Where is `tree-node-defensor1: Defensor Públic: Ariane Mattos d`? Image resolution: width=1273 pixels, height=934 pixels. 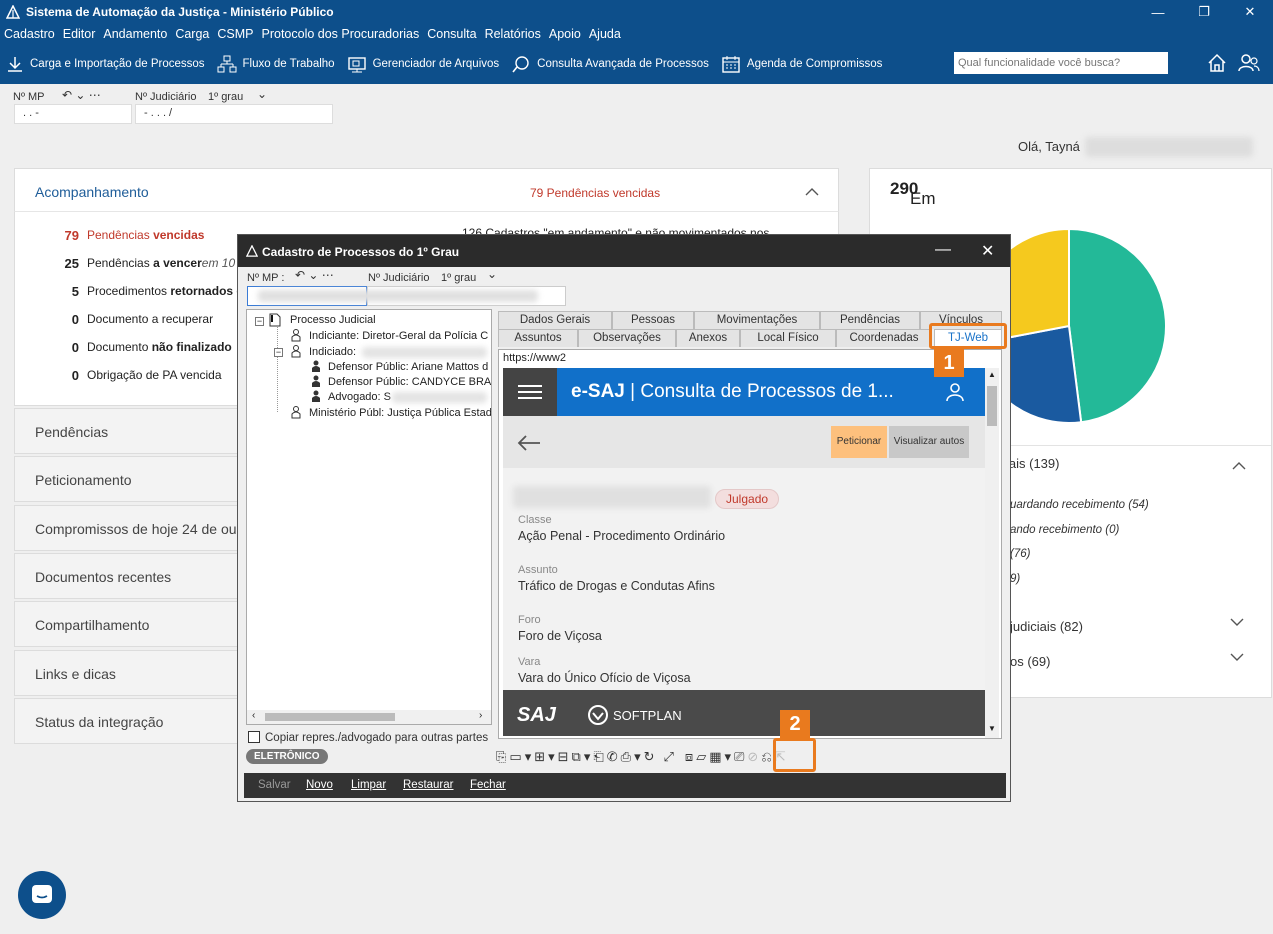
tree-node-defensor1: Defensor Públic: Ariane Mattos d is located at coordinates (409, 367).